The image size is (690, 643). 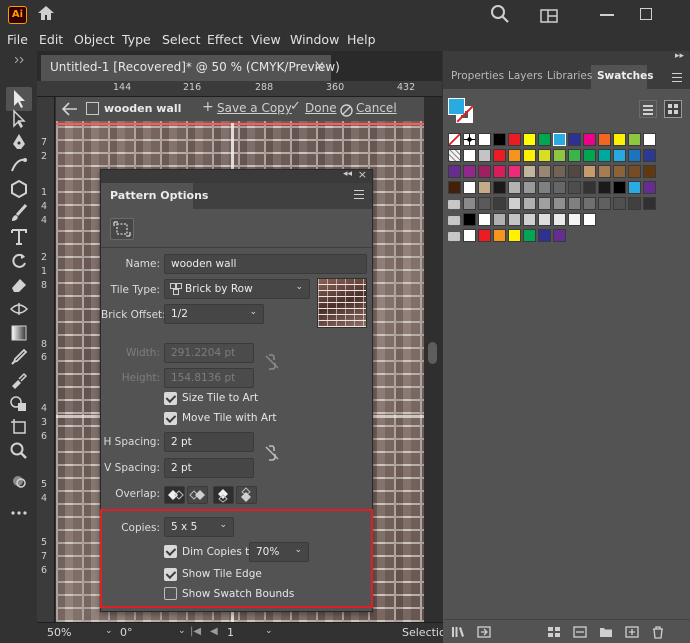 I want to click on artboard-number: 1, so click(x=230, y=634).